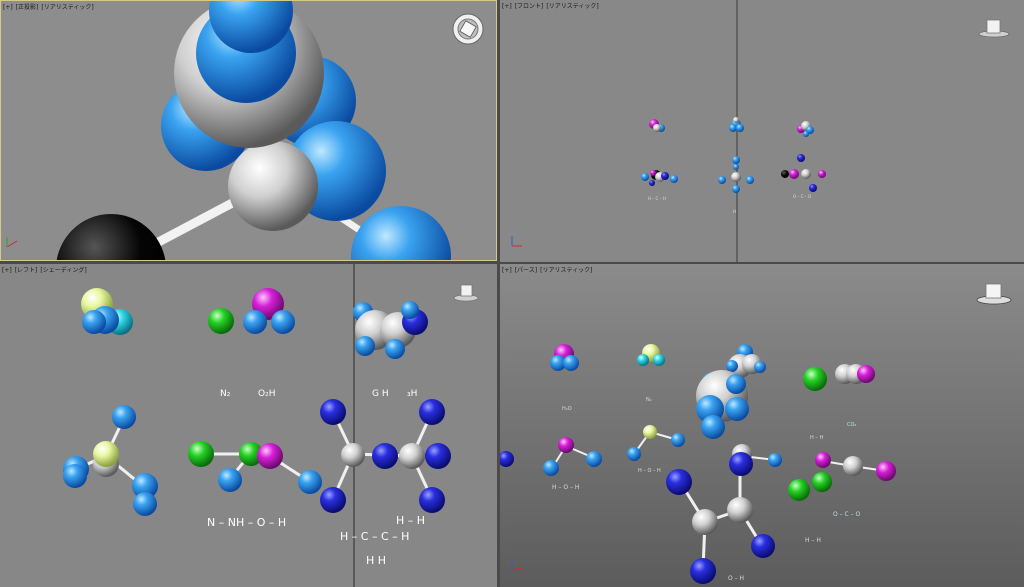 This screenshot has height=587, width=1024. Describe the element at coordinates (374, 536) in the screenshot. I see `formula-label: H – C – C – H` at that location.